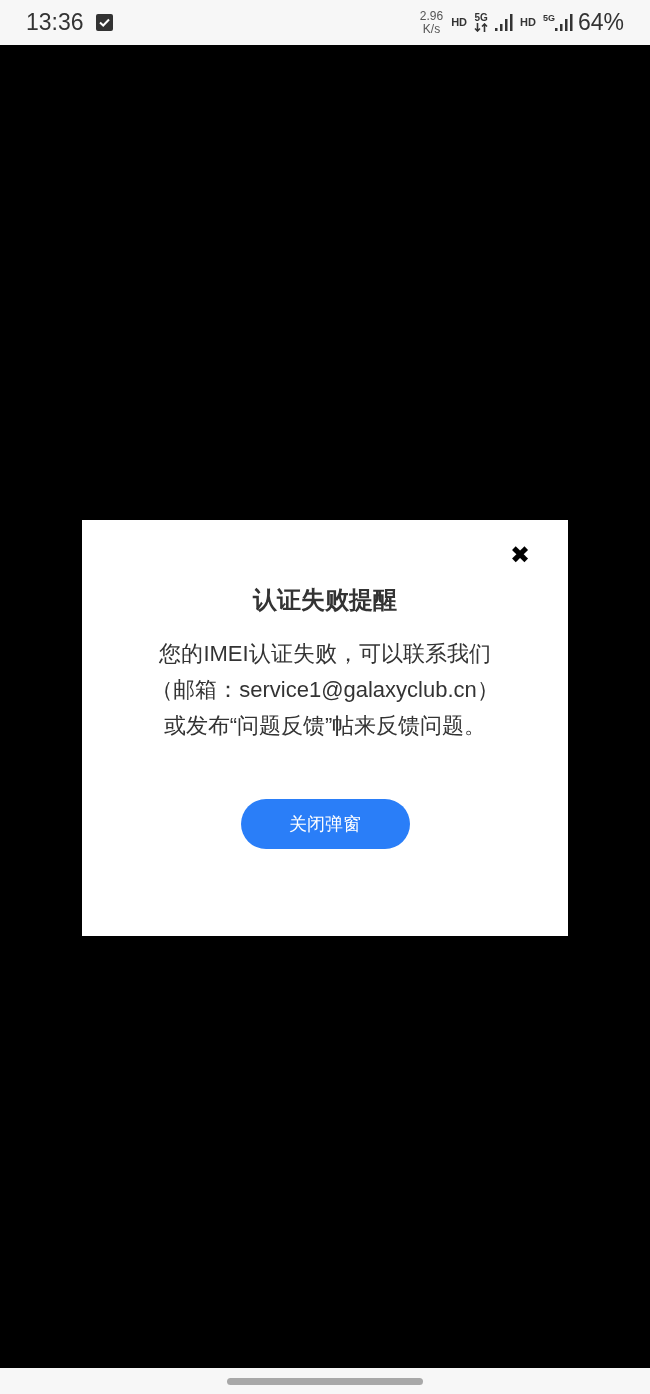 This screenshot has width=650, height=1394. I want to click on battery-percentage: 64%, so click(600, 23).